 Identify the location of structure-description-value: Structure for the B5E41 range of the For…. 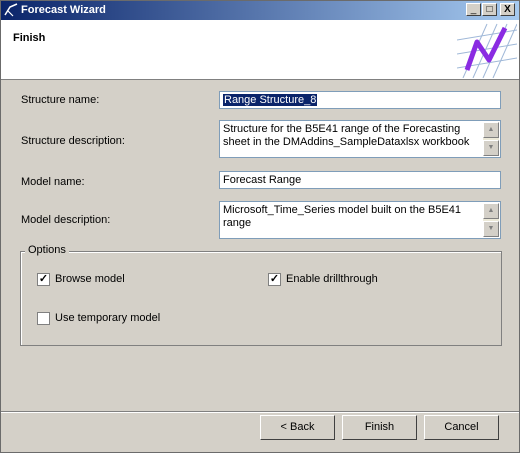
(346, 135).